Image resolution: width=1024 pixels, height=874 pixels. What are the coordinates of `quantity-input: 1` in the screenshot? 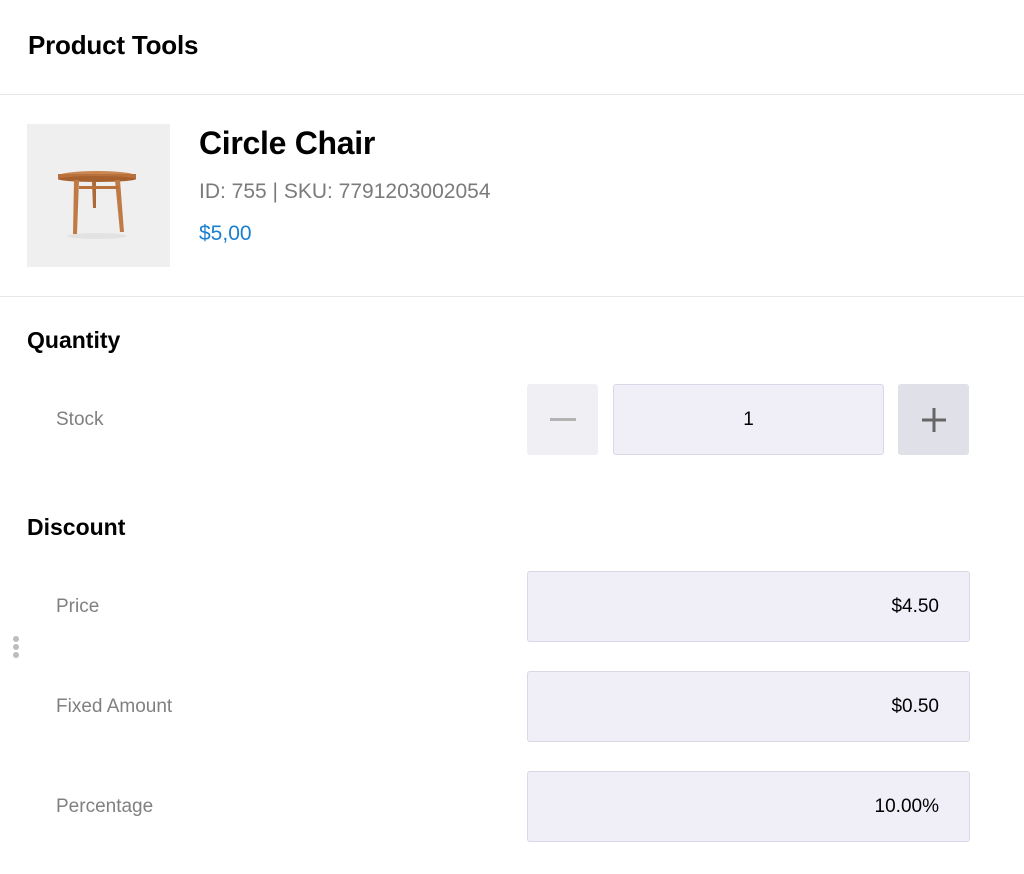 It's located at (748, 419).